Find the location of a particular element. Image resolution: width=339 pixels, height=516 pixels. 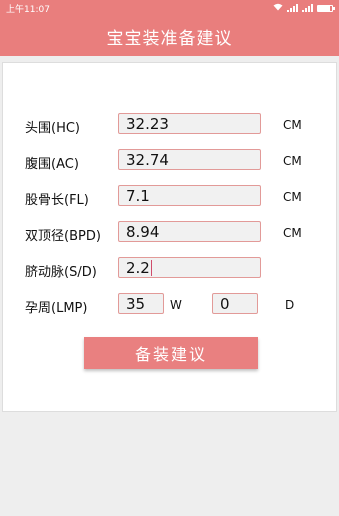

form-row-lmp: 孕周(LMP) 35 W 0 D is located at coordinates (170, 305).